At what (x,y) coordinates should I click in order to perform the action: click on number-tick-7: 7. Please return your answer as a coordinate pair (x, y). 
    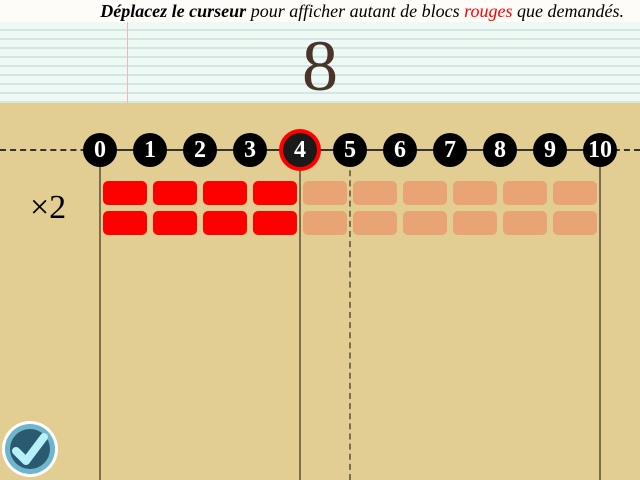
    Looking at the image, I should click on (450, 150).